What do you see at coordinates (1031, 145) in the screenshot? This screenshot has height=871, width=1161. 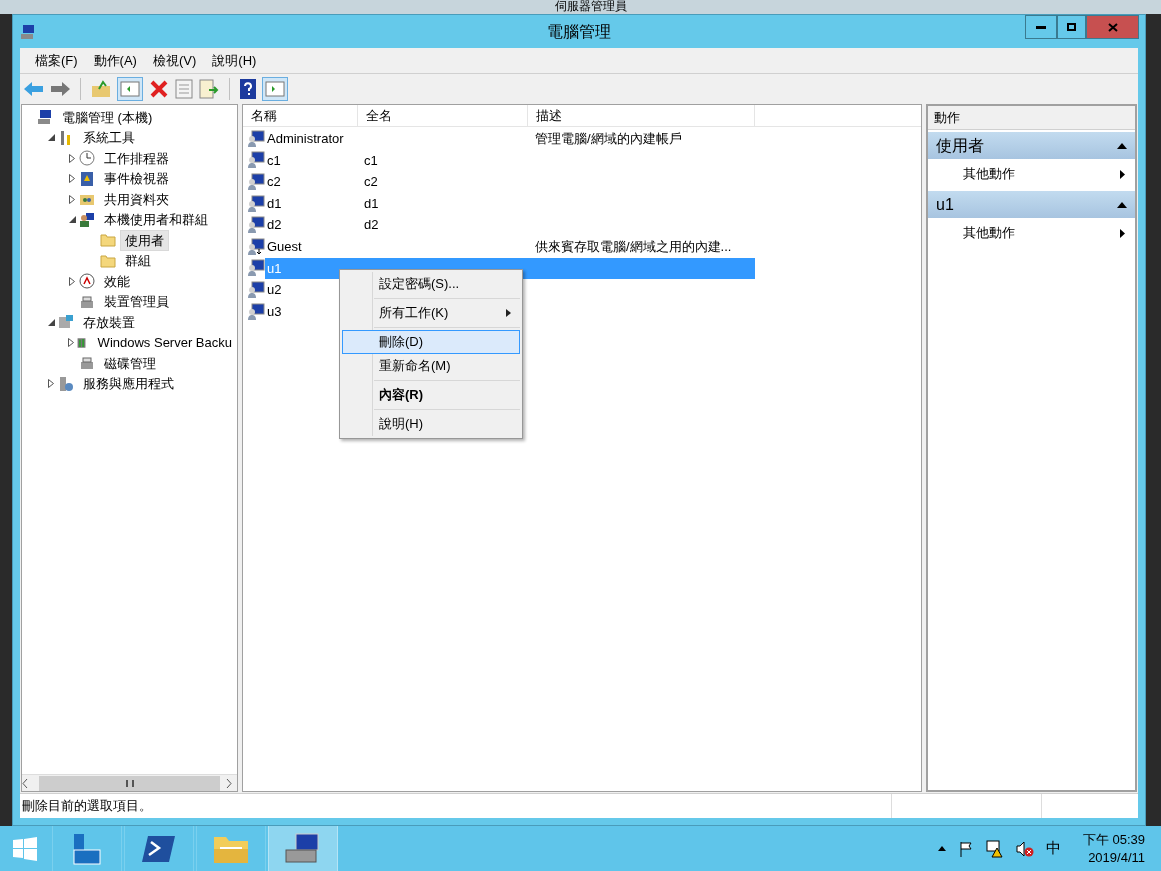 I see `action-section-header: 使用者` at bounding box center [1031, 145].